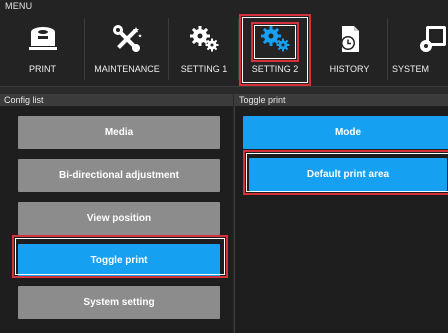  What do you see at coordinates (116, 100) in the screenshot?
I see `config-list-header: Config list` at bounding box center [116, 100].